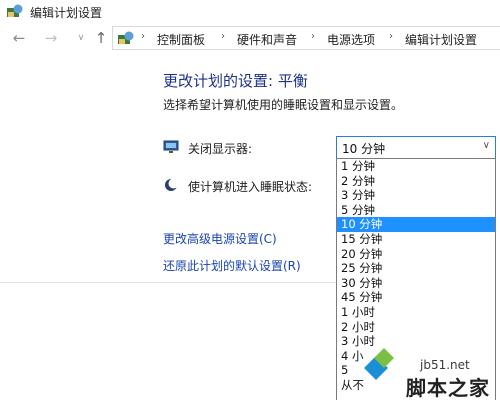 This screenshot has width=500, height=400. I want to click on chevron-down-icon: ∨, so click(486, 145).